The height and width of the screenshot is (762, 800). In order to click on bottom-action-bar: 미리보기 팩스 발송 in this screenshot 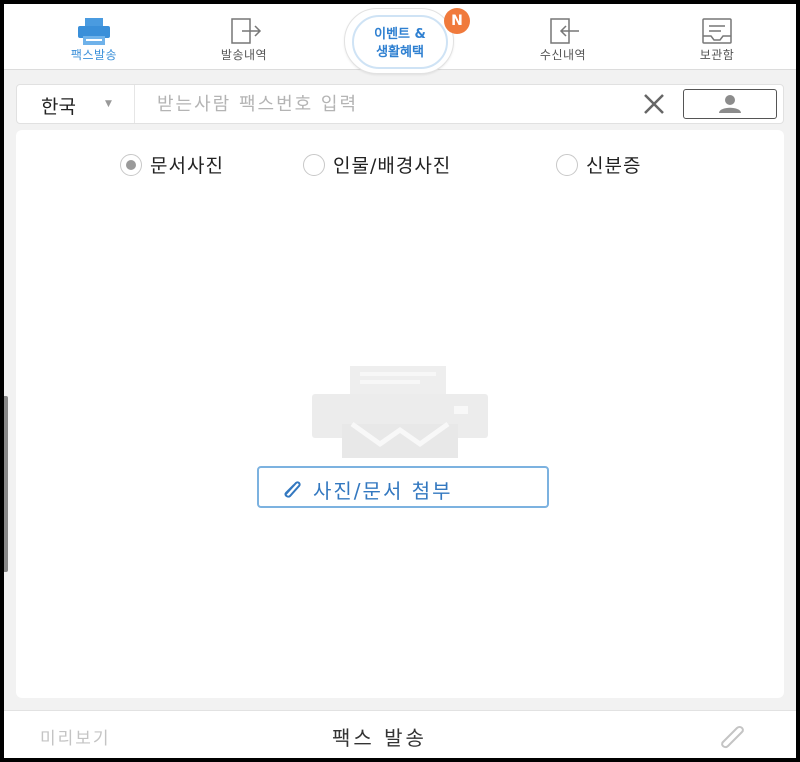, I will do `click(400, 734)`.